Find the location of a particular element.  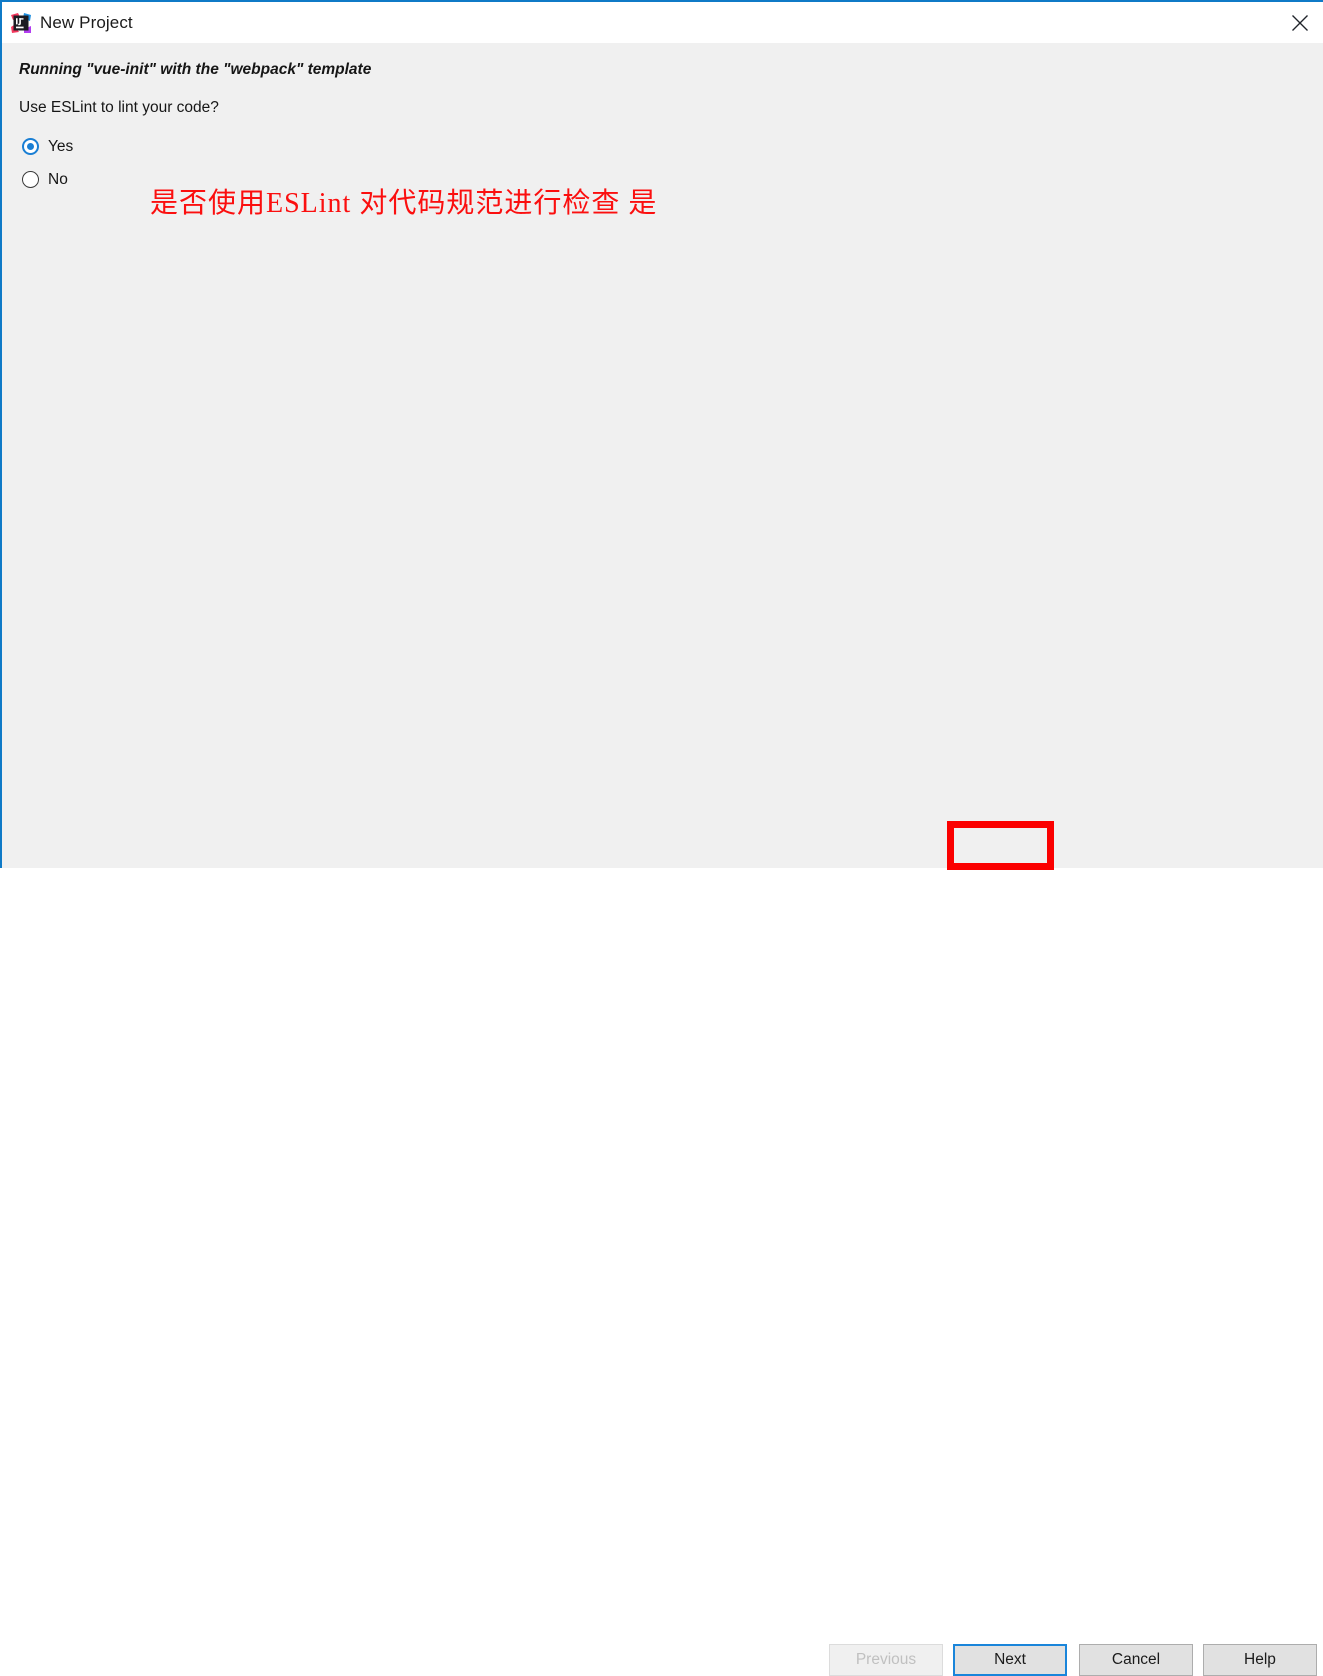

radio-selected-icon is located at coordinates (30, 146).